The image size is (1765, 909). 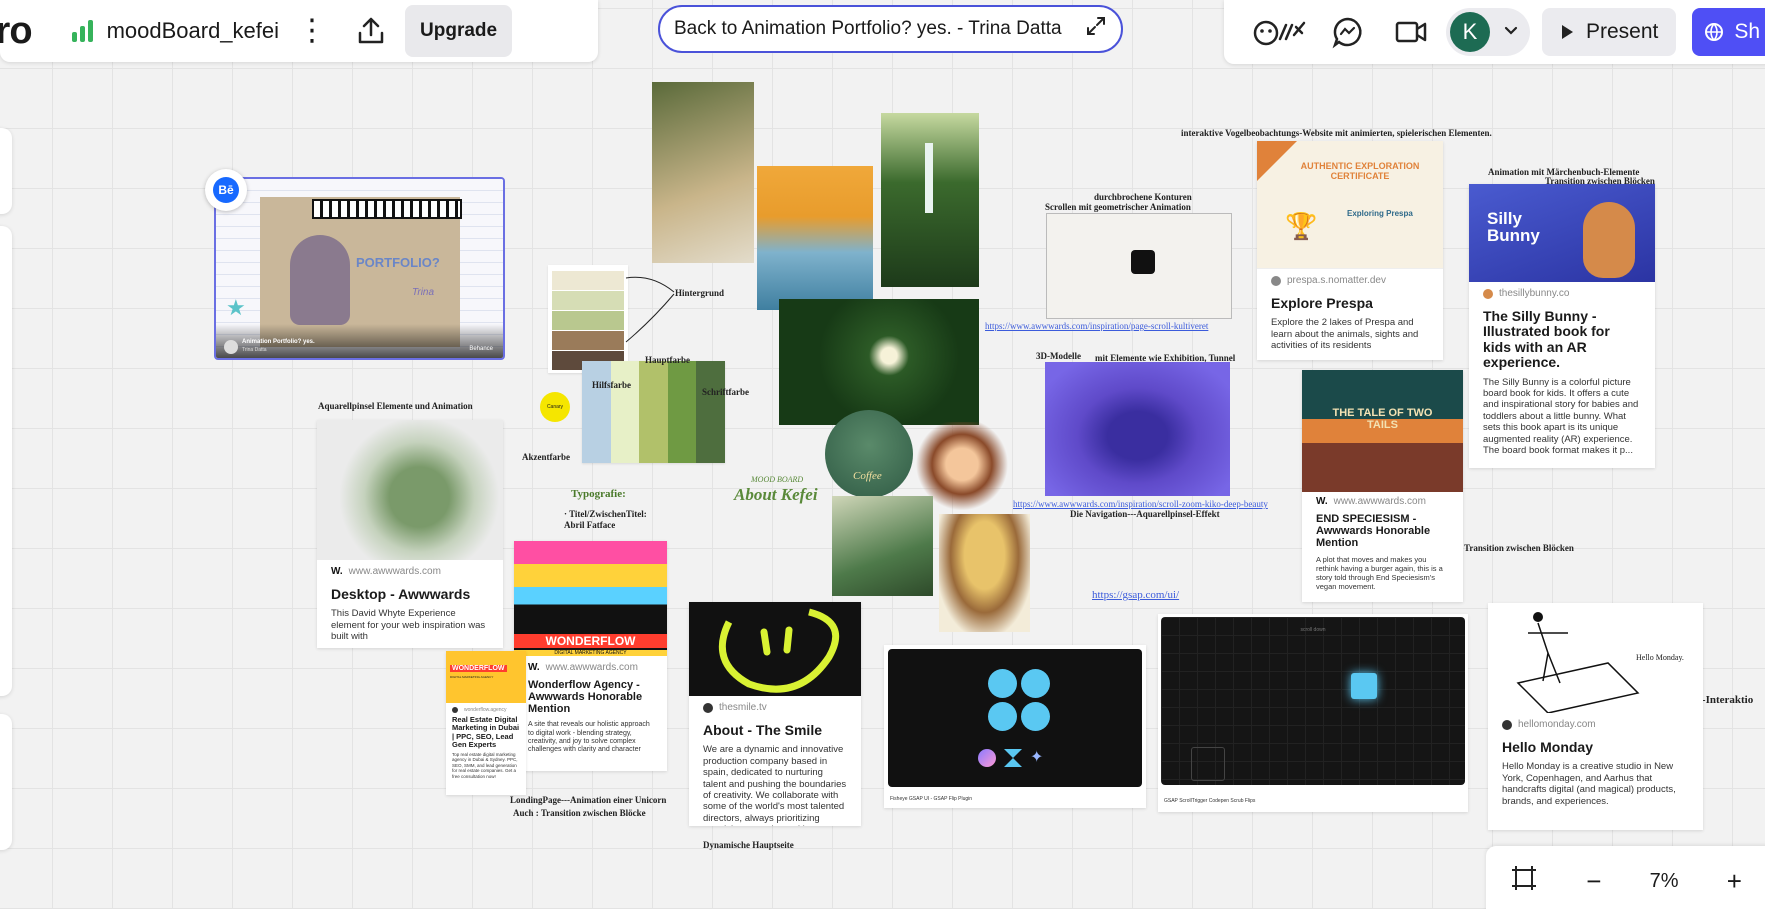 I want to click on tunnel-site-thumbnail, so click(x=1137, y=429).